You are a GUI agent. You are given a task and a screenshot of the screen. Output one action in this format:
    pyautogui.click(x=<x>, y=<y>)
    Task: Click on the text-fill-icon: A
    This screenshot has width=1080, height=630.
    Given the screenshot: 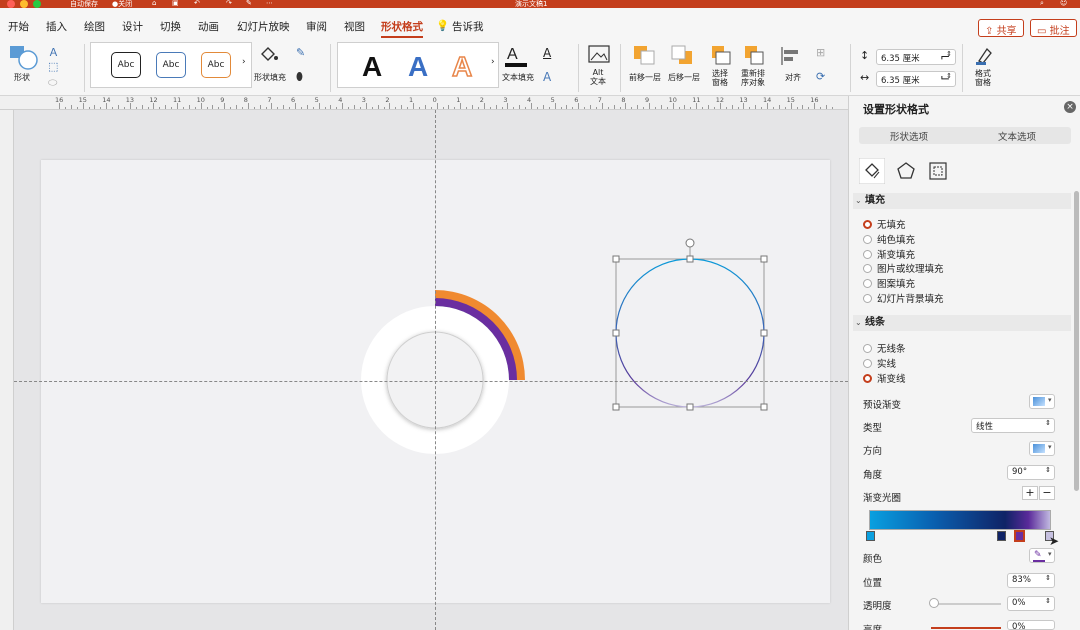 What is the action you would take?
    pyautogui.click(x=516, y=56)
    